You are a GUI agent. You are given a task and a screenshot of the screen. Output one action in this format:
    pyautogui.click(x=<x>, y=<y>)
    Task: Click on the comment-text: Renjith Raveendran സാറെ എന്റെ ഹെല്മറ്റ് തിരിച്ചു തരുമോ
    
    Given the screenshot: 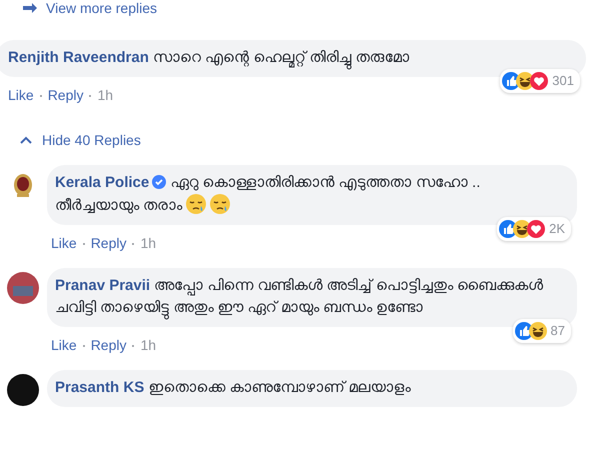 What is the action you would take?
    pyautogui.click(x=291, y=58)
    